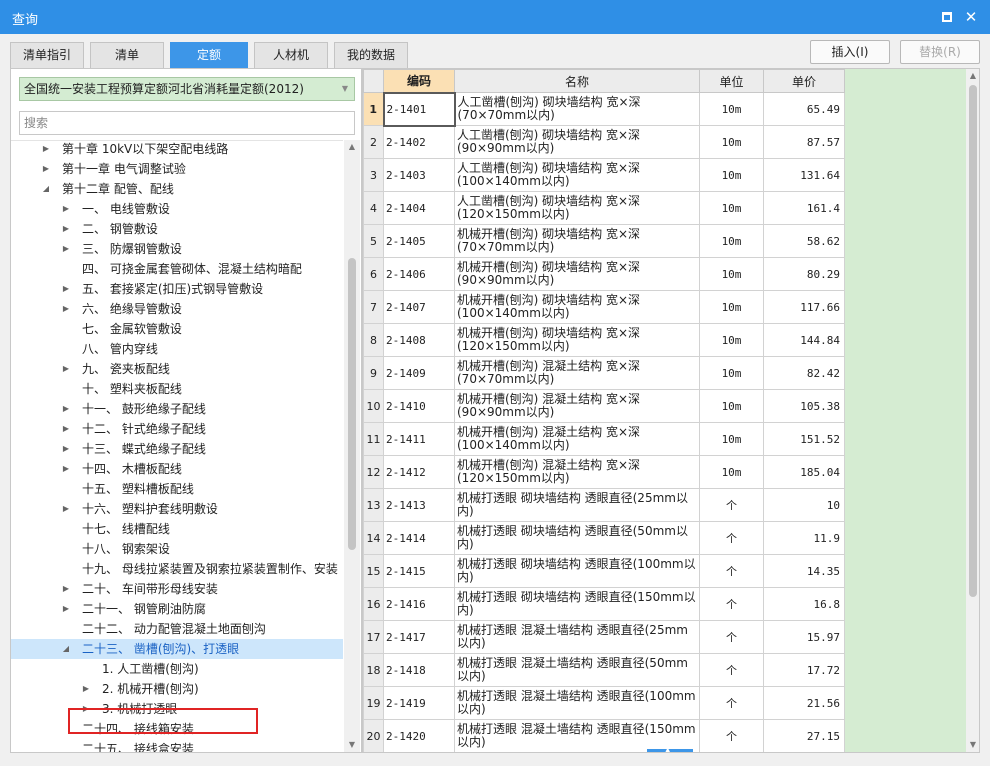  What do you see at coordinates (419, 472) in the screenshot?
I see `cell-code: 2-1412` at bounding box center [419, 472].